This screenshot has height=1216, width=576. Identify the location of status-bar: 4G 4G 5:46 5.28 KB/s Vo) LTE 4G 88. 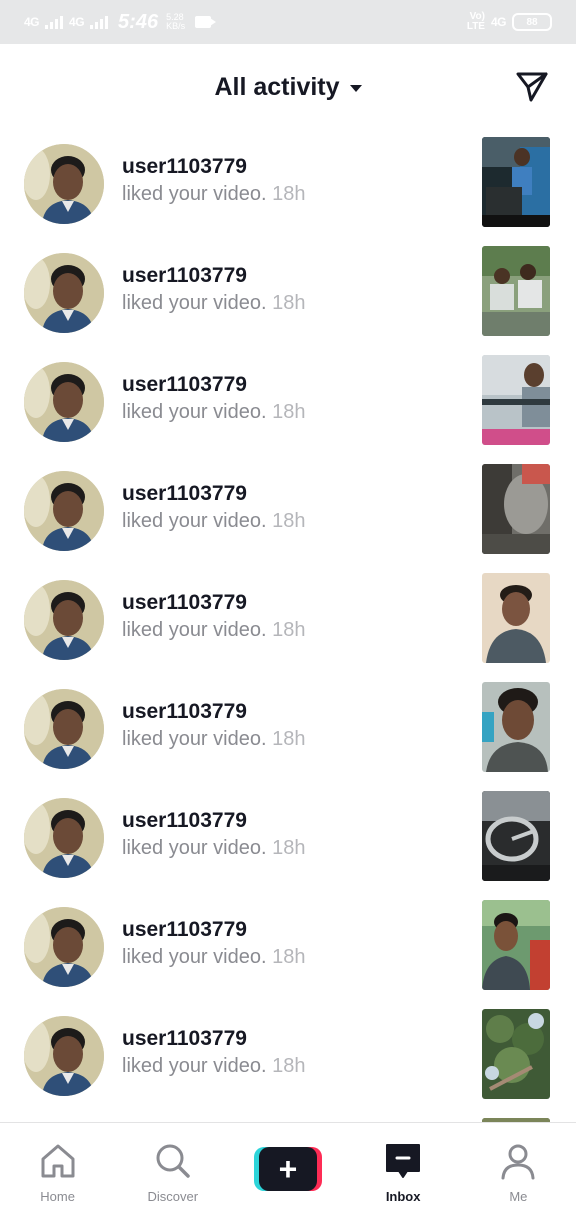
(288, 22).